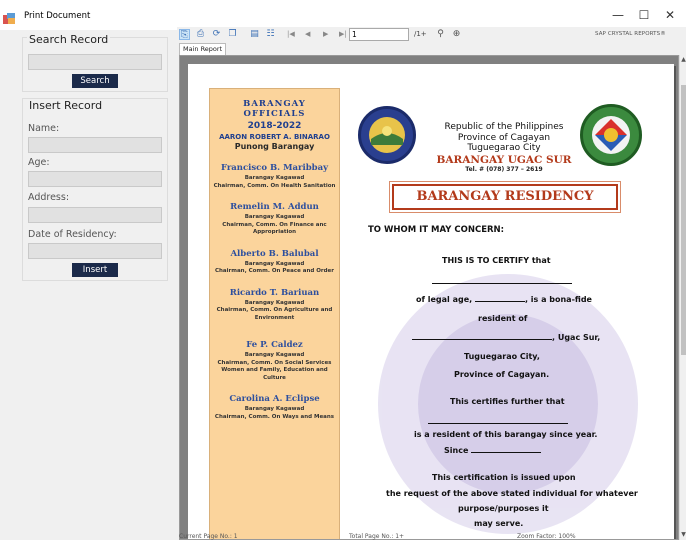 The image size is (686, 540). I want to click on since-text: Since, so click(456, 450).